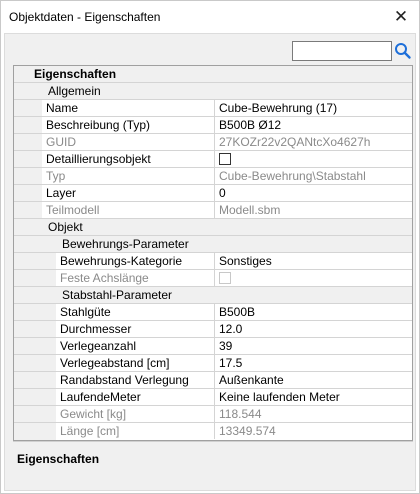 Image resolution: width=420 pixels, height=494 pixels. What do you see at coordinates (313, 125) in the screenshot?
I see `property-value: B500B Ø12` at bounding box center [313, 125].